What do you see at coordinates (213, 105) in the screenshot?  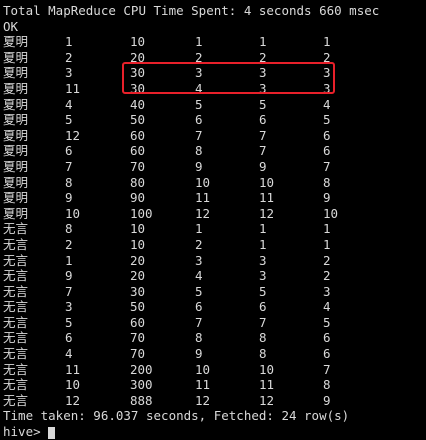 I see `result-row: 夏明 4 40 5 5 4` at bounding box center [213, 105].